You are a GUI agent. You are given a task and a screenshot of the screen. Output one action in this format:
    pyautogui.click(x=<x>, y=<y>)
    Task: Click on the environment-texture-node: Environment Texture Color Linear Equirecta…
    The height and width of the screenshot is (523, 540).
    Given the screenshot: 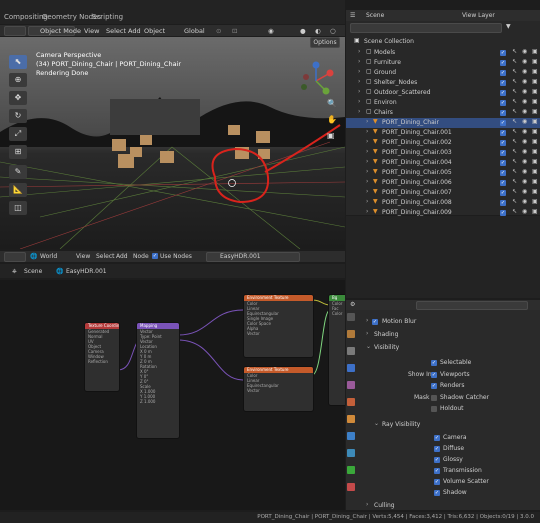 What is the action you would take?
    pyautogui.click(x=278, y=326)
    